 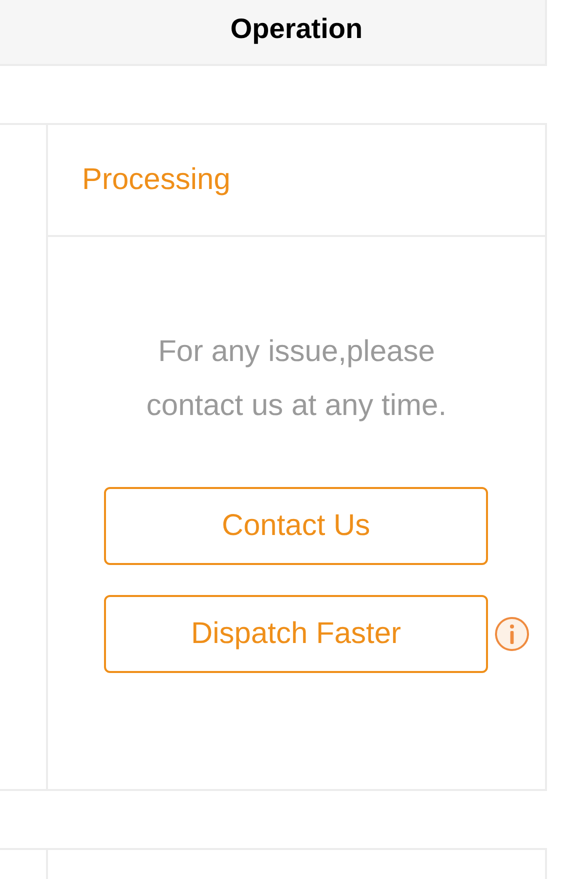 What do you see at coordinates (296, 29) in the screenshot?
I see `column-heading: Operation` at bounding box center [296, 29].